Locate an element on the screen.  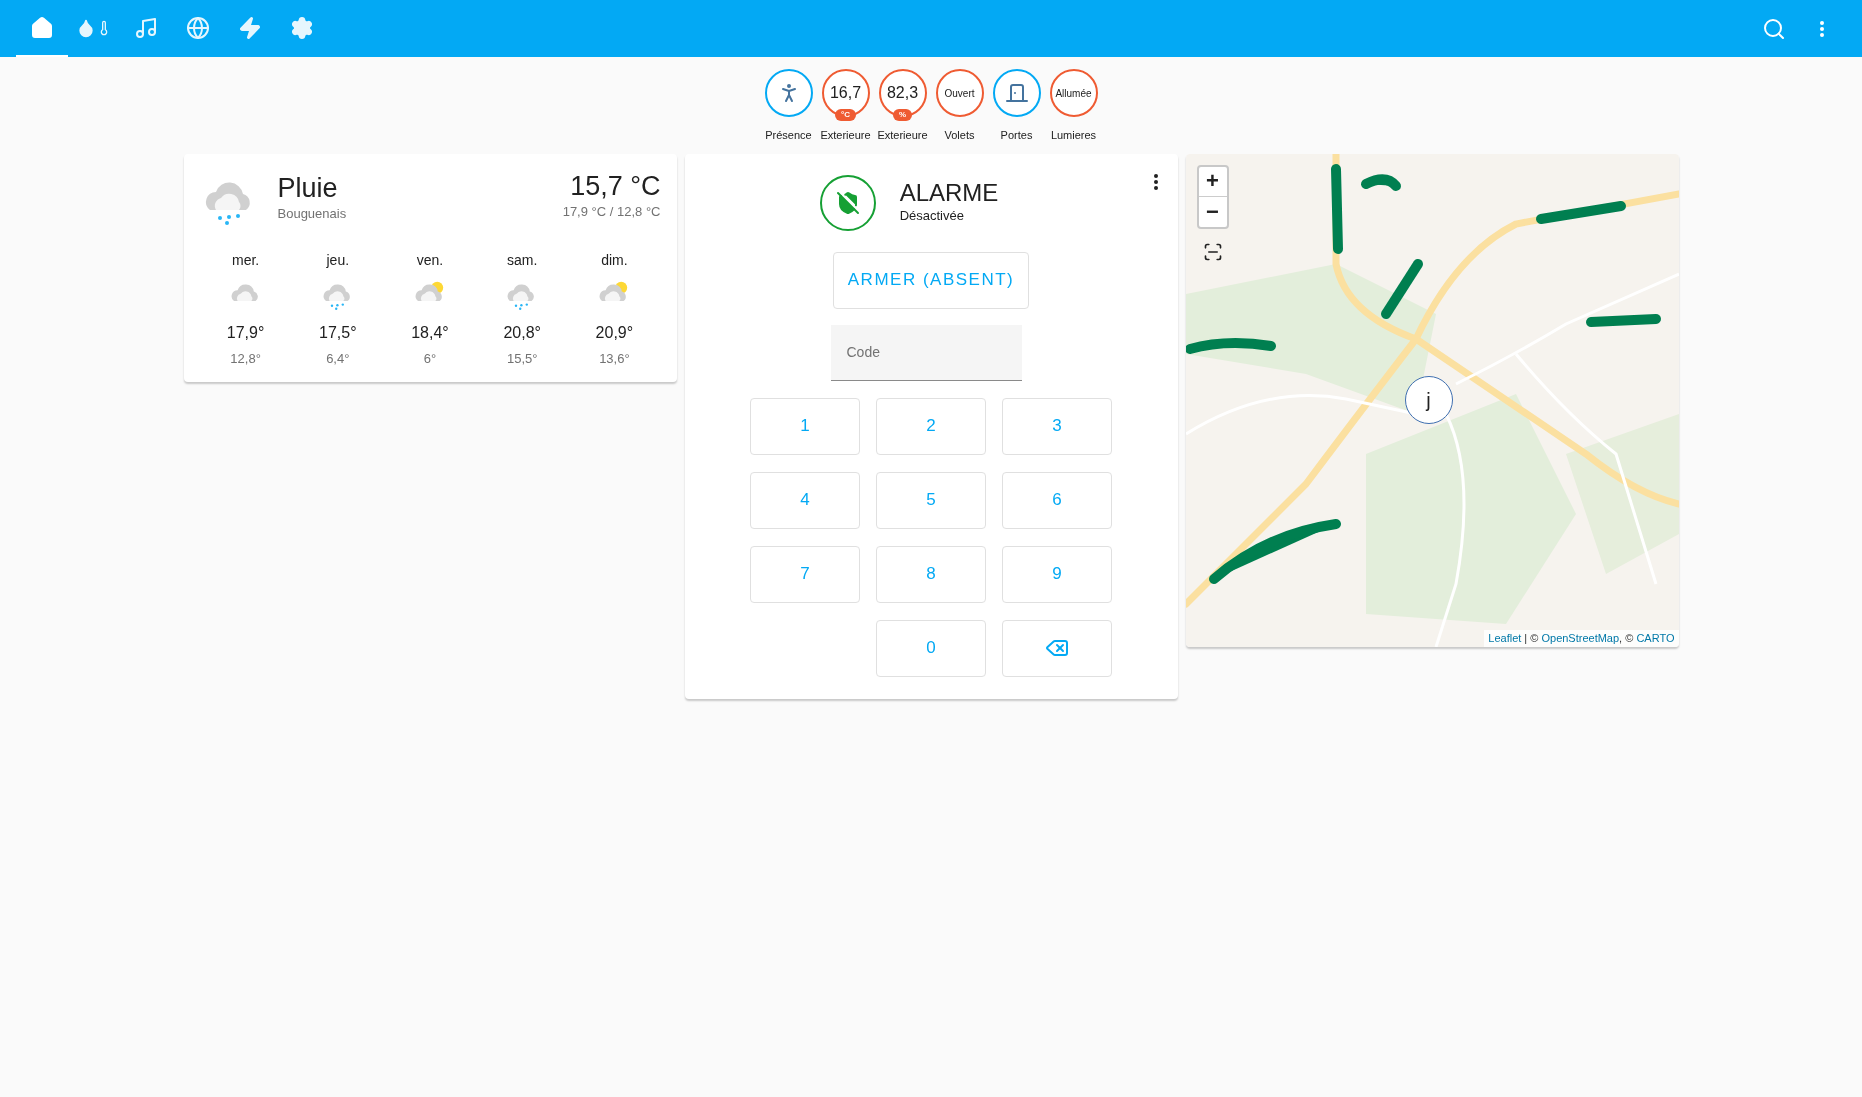
keypad-key: 6 is located at coordinates (1057, 500).